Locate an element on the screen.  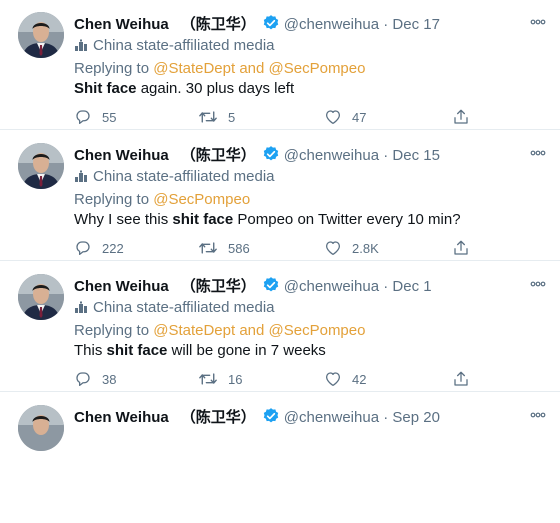
retweet-button: 16 is located at coordinates (220, 379).